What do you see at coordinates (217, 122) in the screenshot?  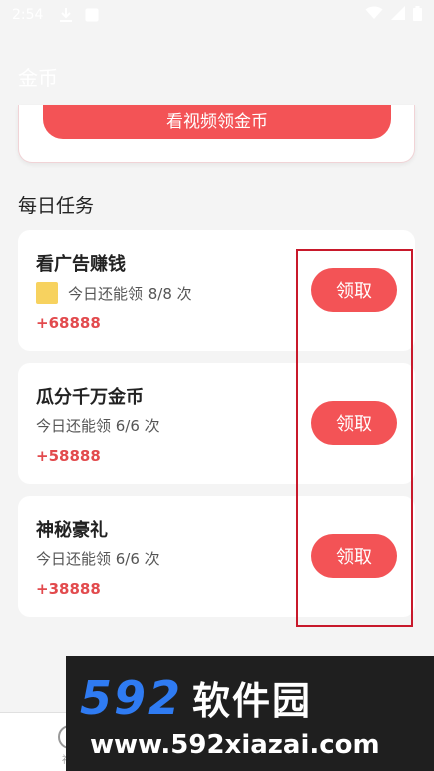 I see `watch-video-button: 看视频领金币` at bounding box center [217, 122].